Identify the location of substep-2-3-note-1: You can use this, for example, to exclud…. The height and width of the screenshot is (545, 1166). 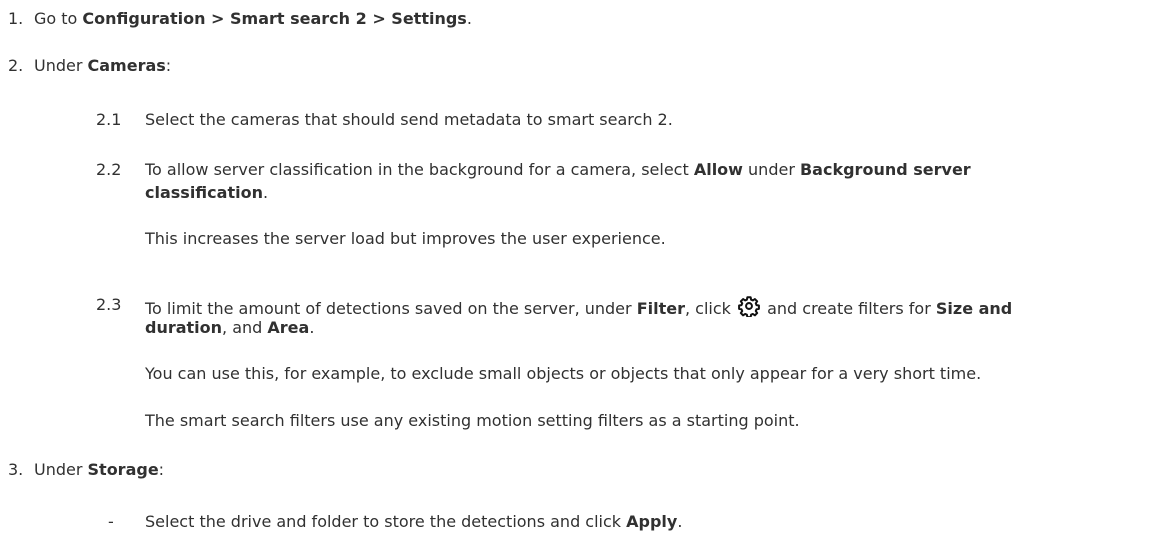
(563, 373).